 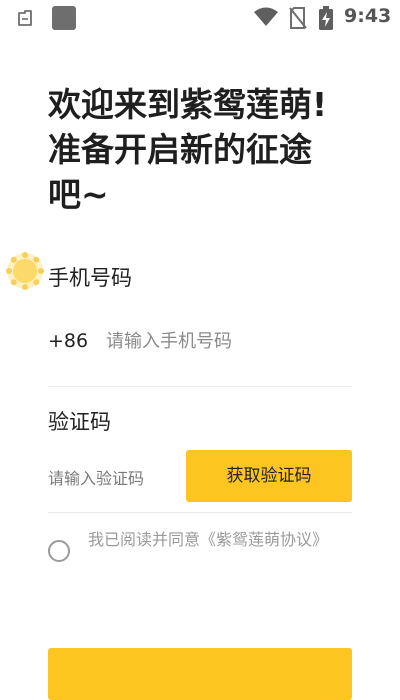 I want to click on get-code-button: 获取验证码, so click(x=269, y=476).